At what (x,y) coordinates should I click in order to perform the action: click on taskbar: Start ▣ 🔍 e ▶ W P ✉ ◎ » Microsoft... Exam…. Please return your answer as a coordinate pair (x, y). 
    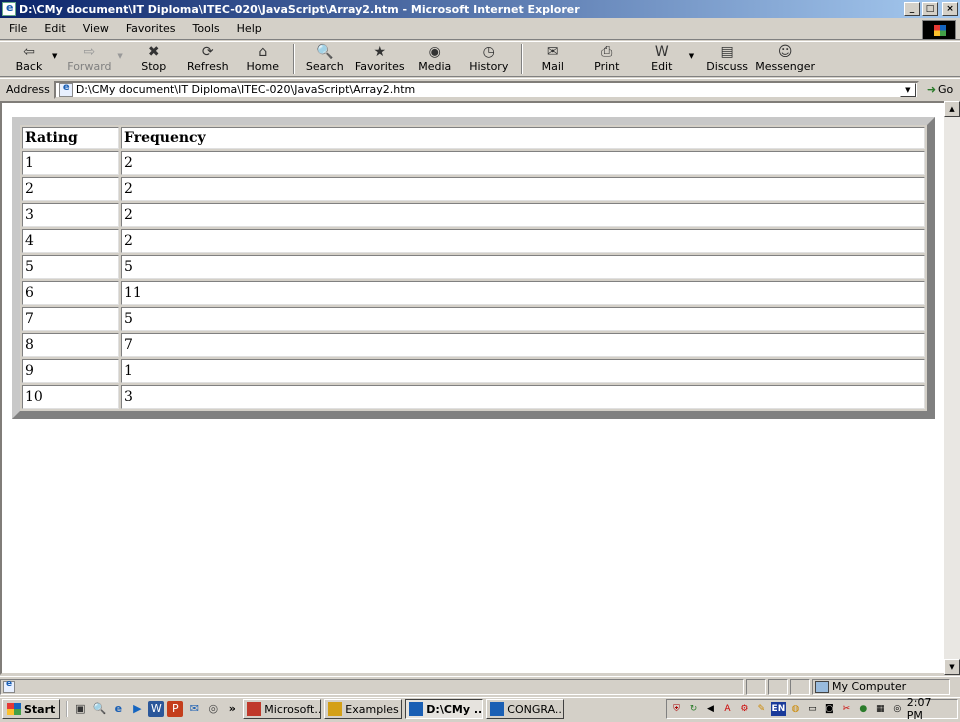
    Looking at the image, I should click on (480, 709).